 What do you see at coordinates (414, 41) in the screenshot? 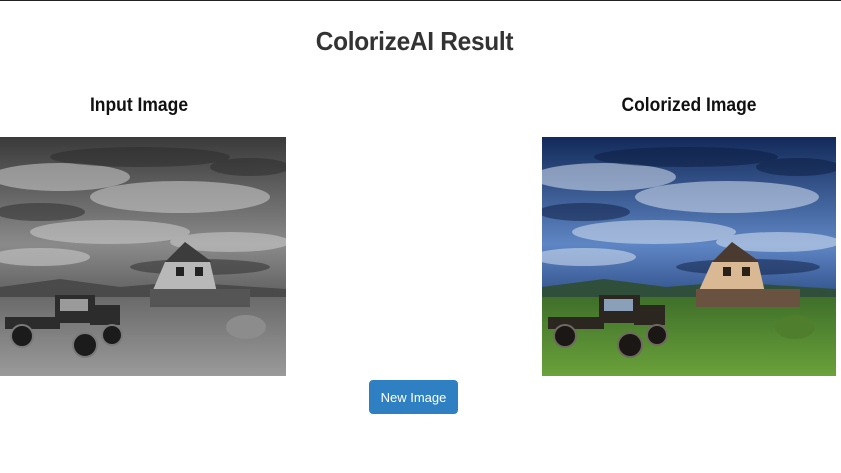
I see `page-title: ColorizeAI Result` at bounding box center [414, 41].